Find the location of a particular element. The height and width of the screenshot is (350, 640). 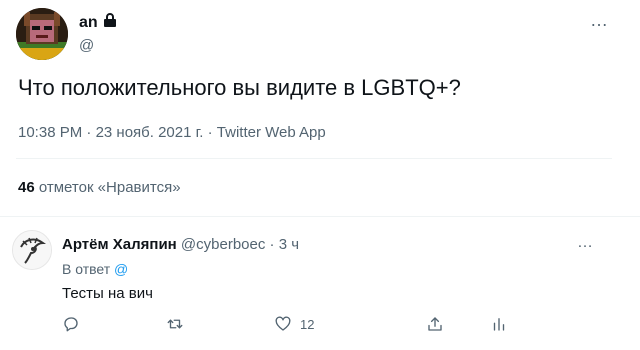

share-button is located at coordinates (435, 324).